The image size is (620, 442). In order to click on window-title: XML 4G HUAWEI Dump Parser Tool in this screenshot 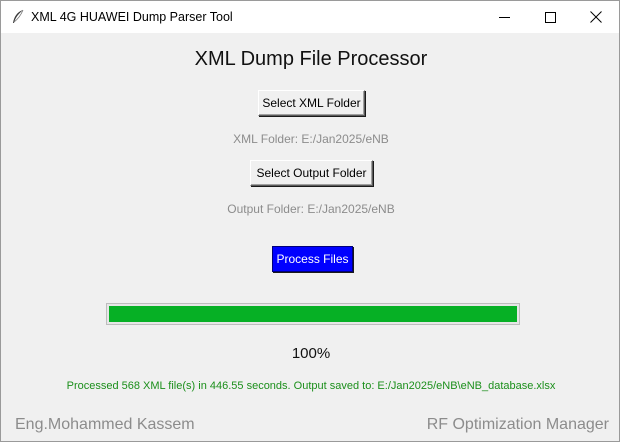, I will do `click(132, 17)`.